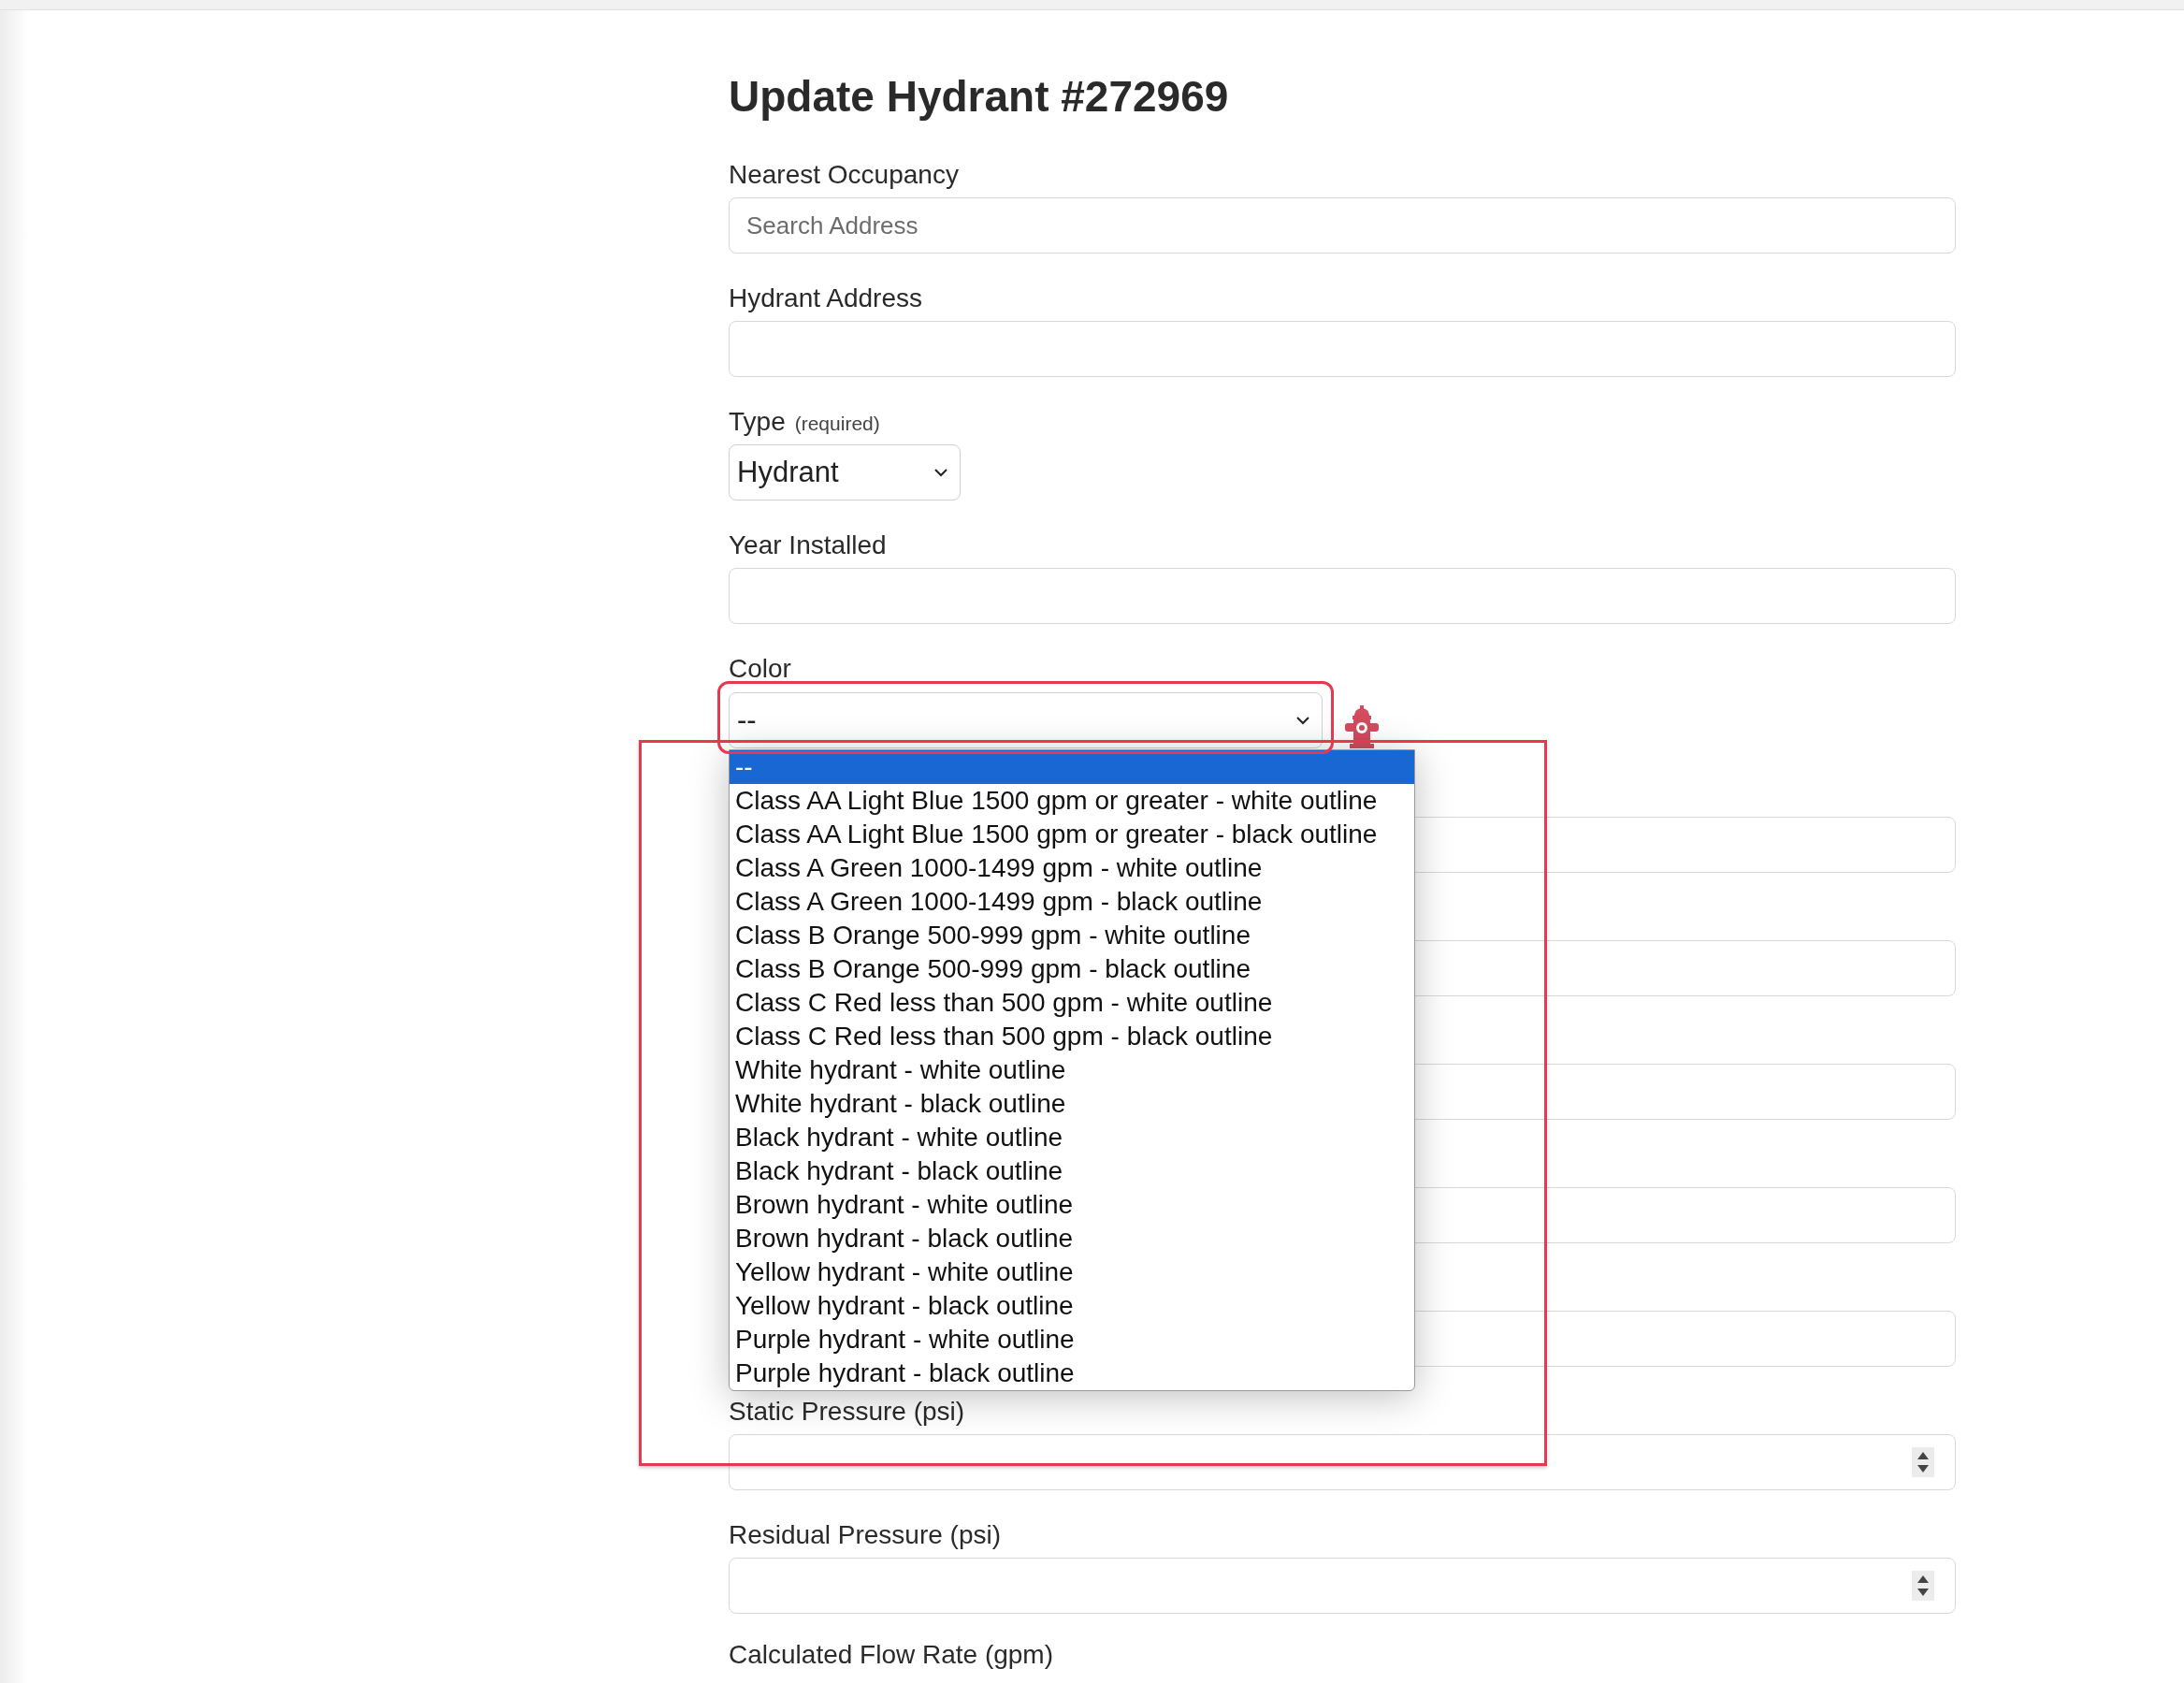  Describe the element at coordinates (837, 424) in the screenshot. I see `required-note: (required)` at that location.